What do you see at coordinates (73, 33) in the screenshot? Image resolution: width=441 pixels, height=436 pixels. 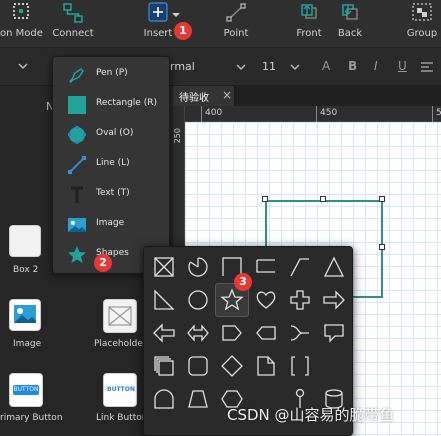 I see `tool-label: Connect` at bounding box center [73, 33].